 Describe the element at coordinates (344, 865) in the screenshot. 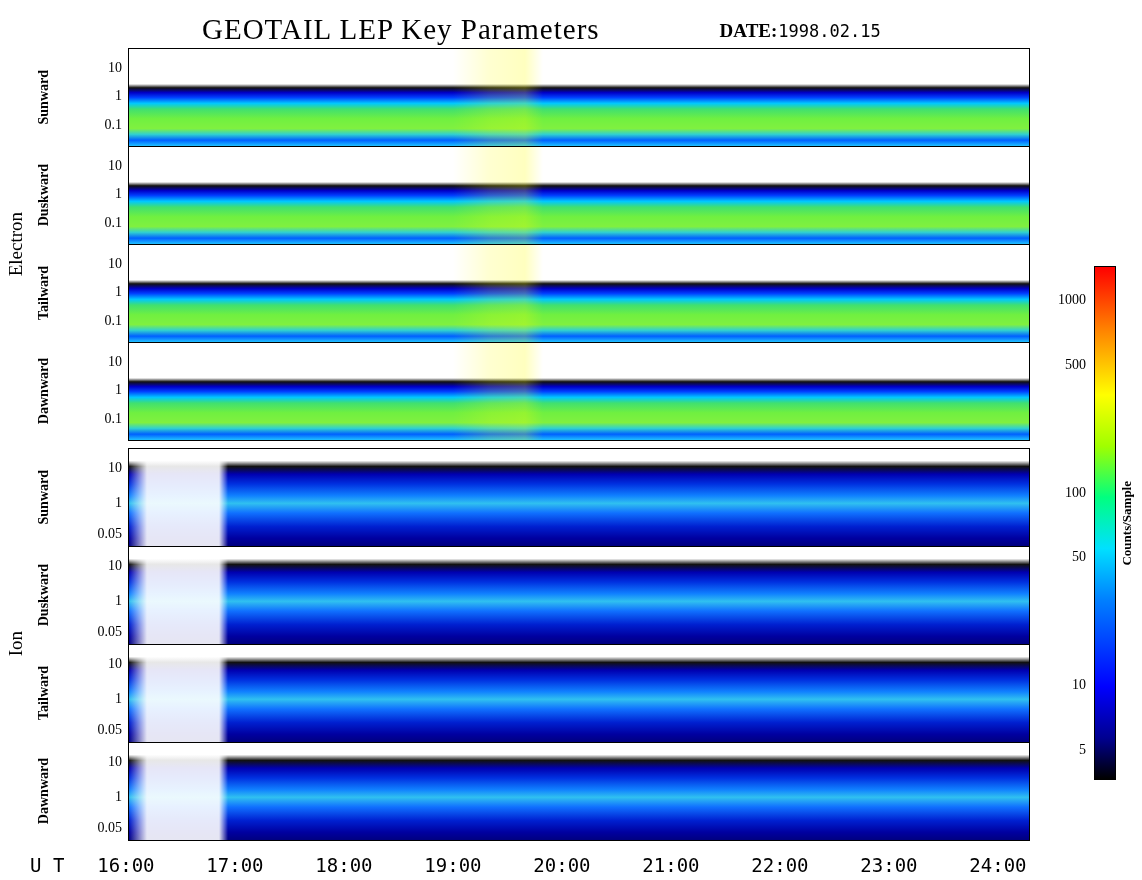

I see `x-tick-label: 18:00` at that location.